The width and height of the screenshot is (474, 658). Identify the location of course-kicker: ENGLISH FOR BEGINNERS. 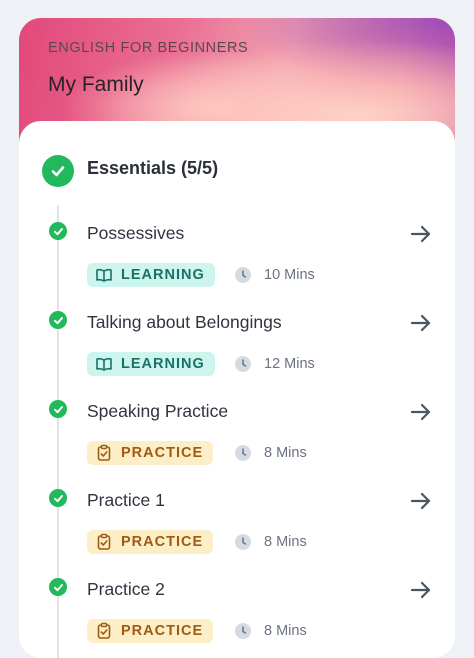
(148, 48).